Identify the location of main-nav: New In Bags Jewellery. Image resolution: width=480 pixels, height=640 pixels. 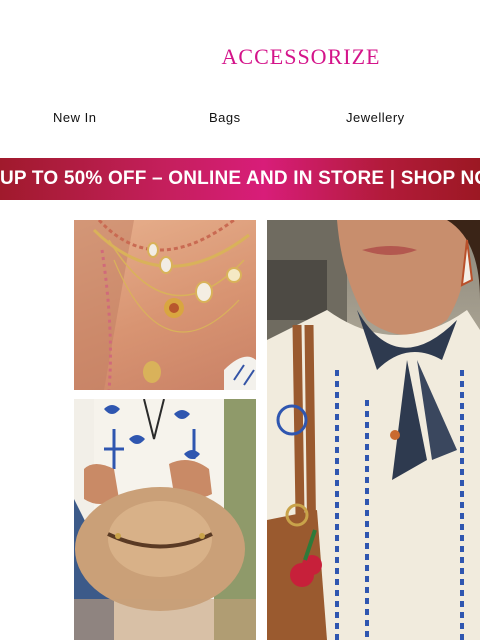
(240, 119).